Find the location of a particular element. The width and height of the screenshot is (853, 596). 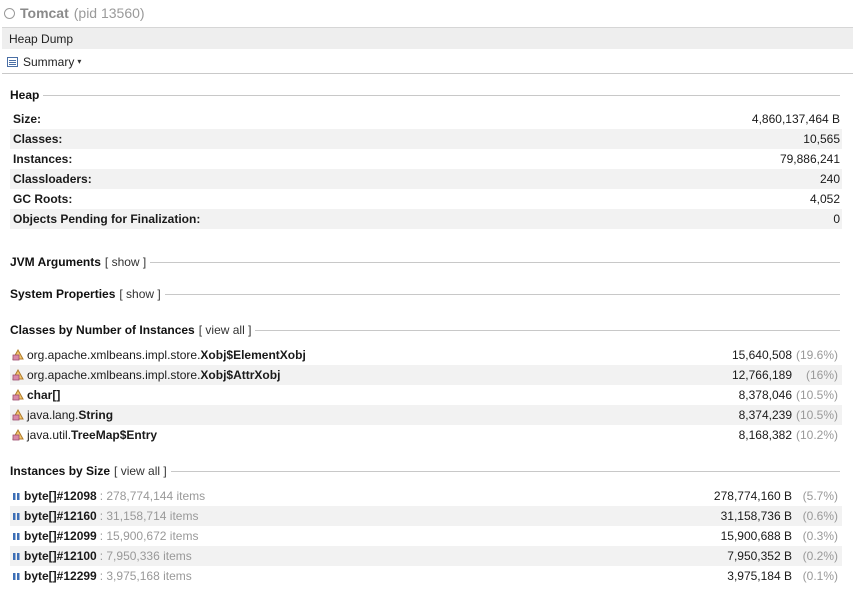

instance-count: 8,374,239 is located at coordinates (765, 415).